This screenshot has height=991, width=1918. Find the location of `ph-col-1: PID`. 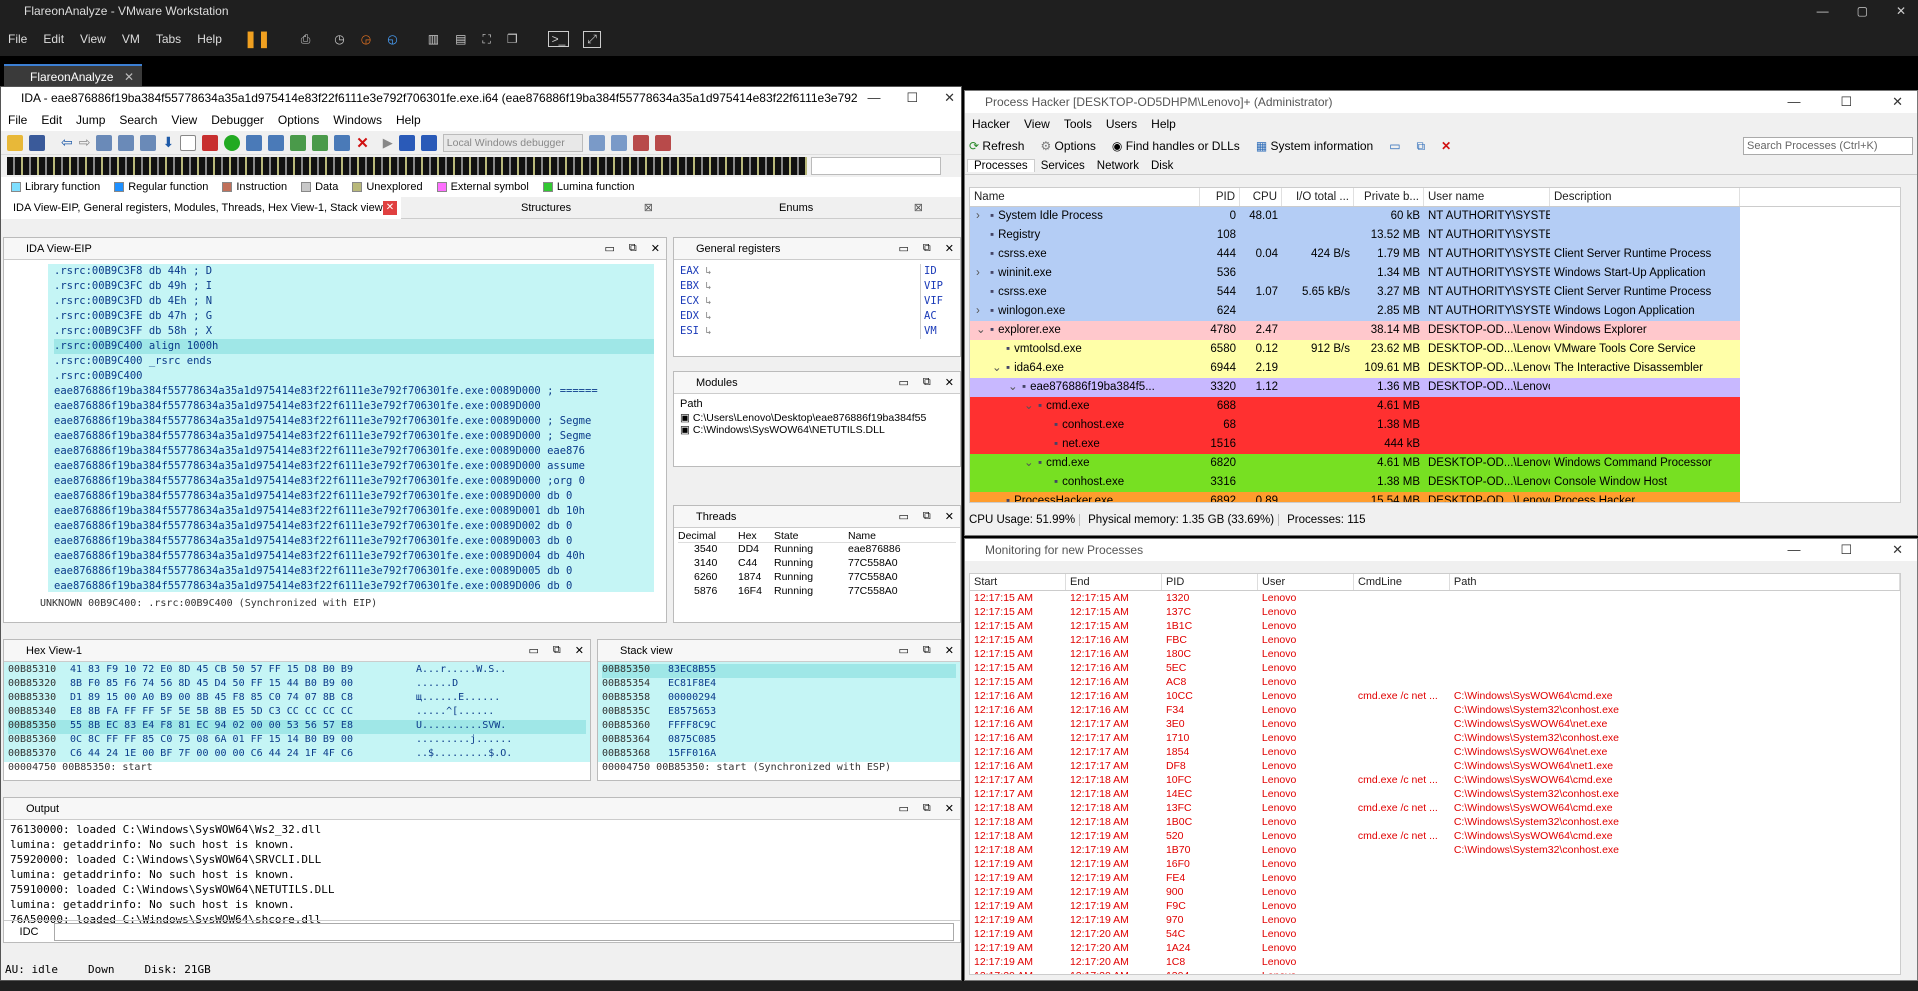

ph-col-1: PID is located at coordinates (1220, 197).